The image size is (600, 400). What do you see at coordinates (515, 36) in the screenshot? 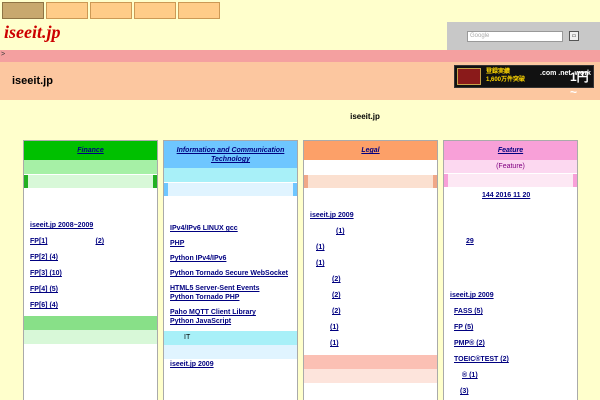
I see `search-input: Google` at bounding box center [515, 36].